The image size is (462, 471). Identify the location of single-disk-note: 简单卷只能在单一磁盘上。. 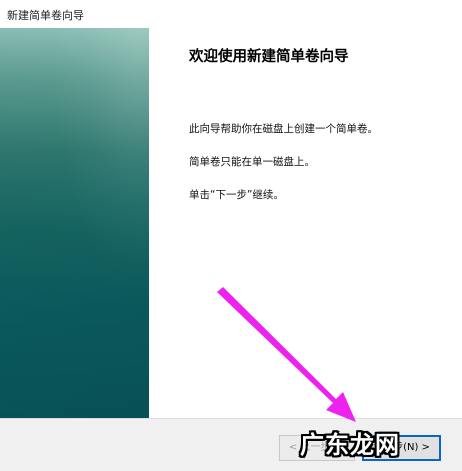
(252, 162).